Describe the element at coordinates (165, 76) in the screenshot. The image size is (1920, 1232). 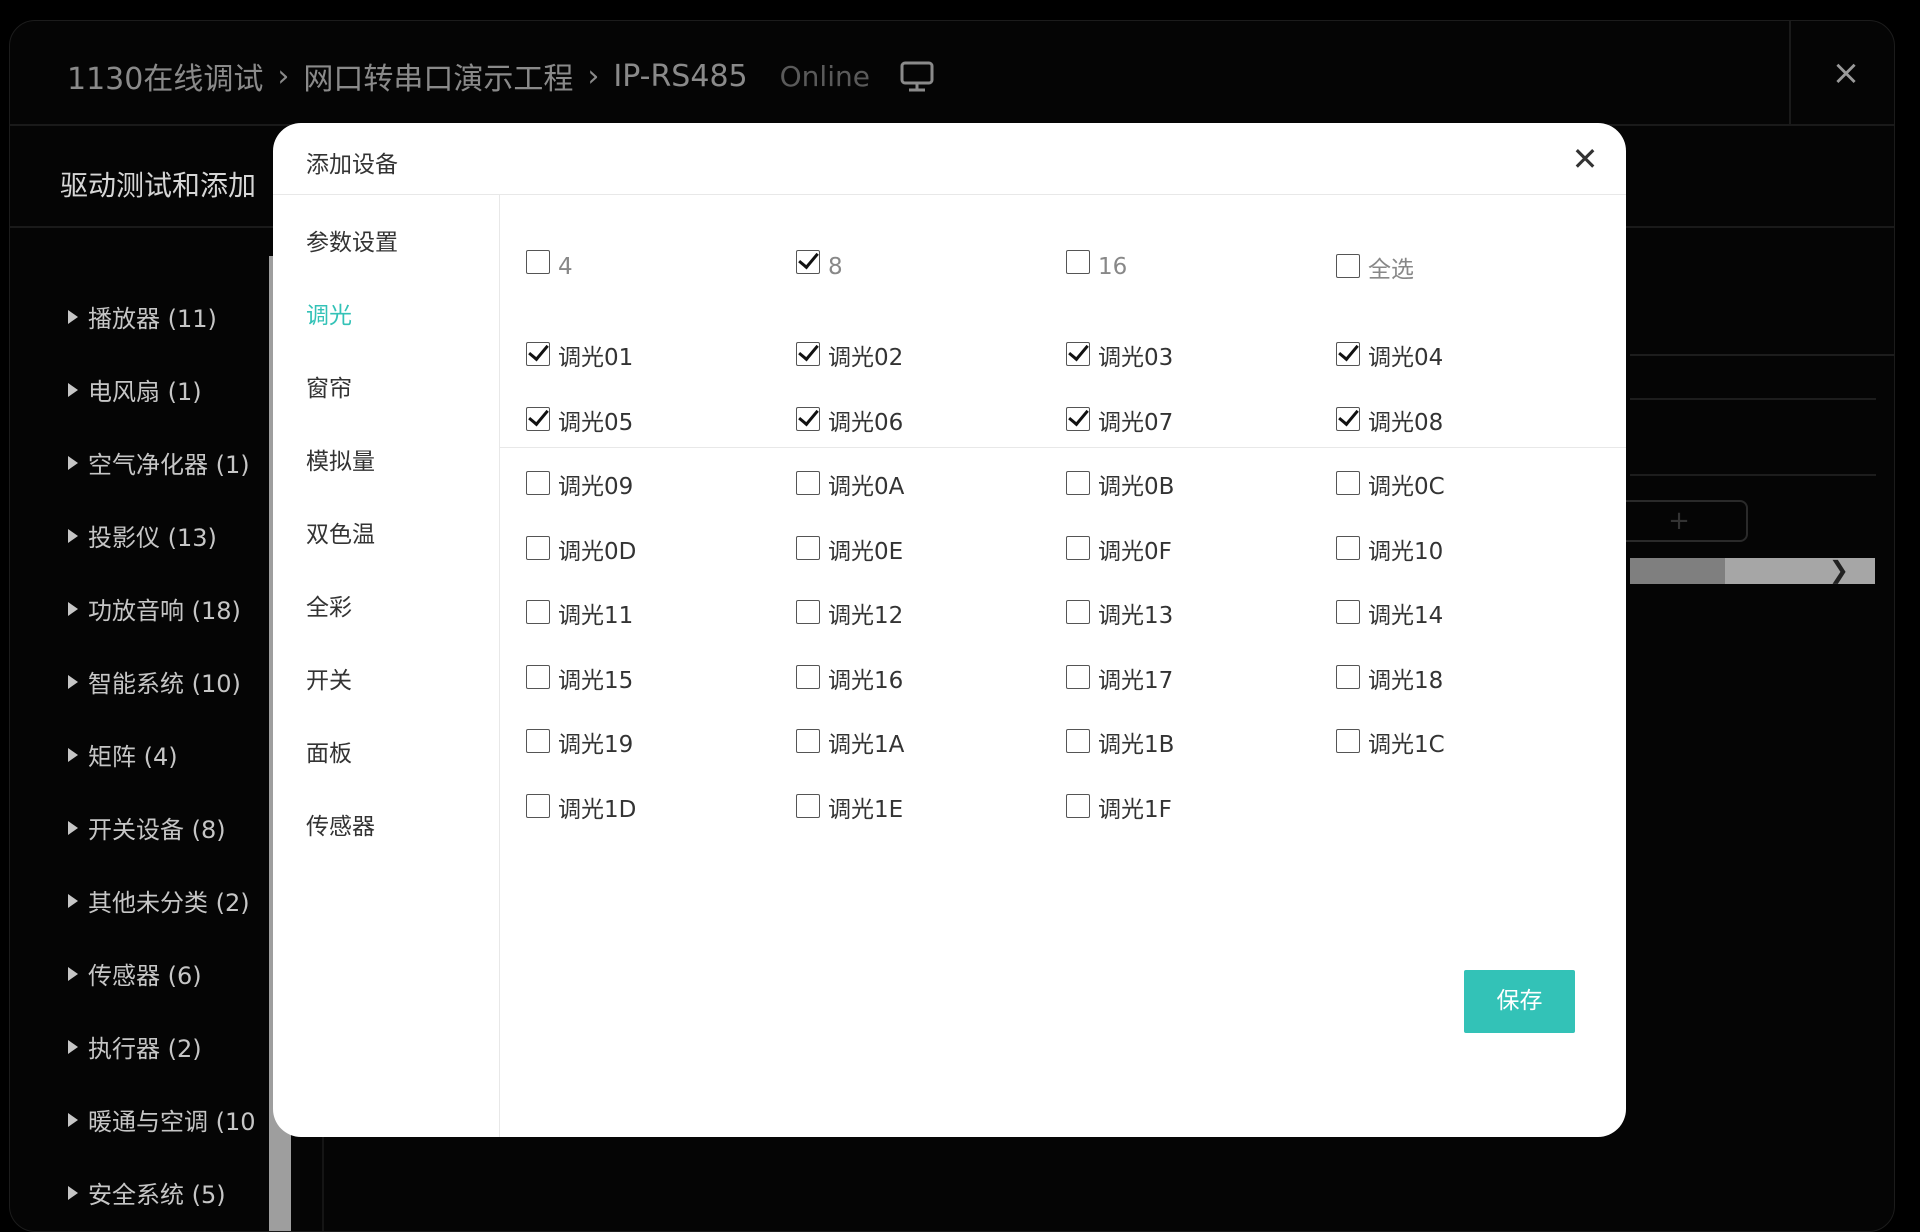
I see `breadcrumb-item-project-debug: 1130在线调试` at that location.